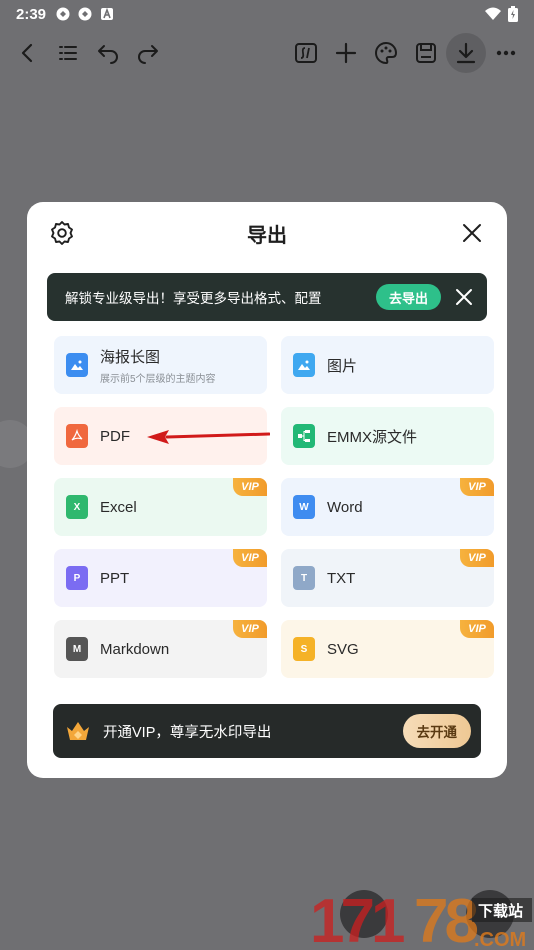 The height and width of the screenshot is (950, 534). Describe the element at coordinates (513, 14) in the screenshot. I see `battery-icon` at that location.